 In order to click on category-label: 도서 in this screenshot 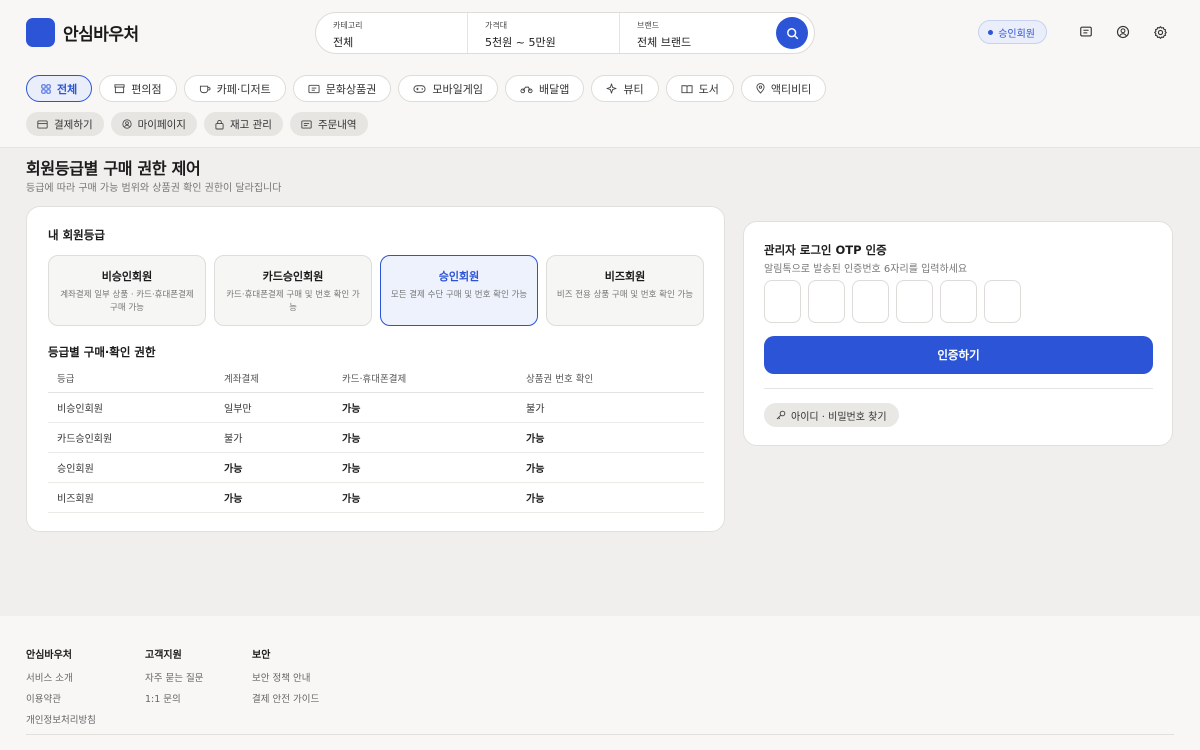, I will do `click(708, 89)`.